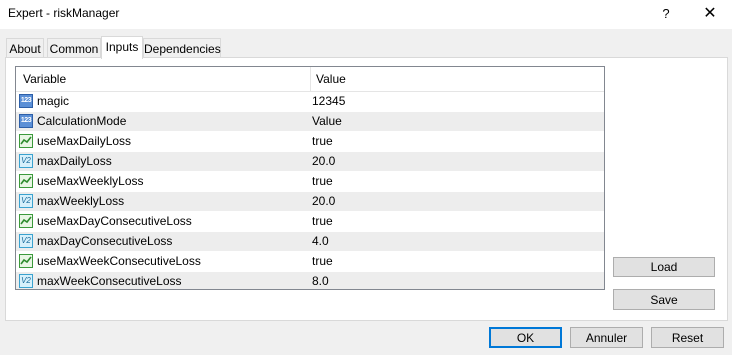 The image size is (732, 355). I want to click on tab-common: Common, so click(74, 48).